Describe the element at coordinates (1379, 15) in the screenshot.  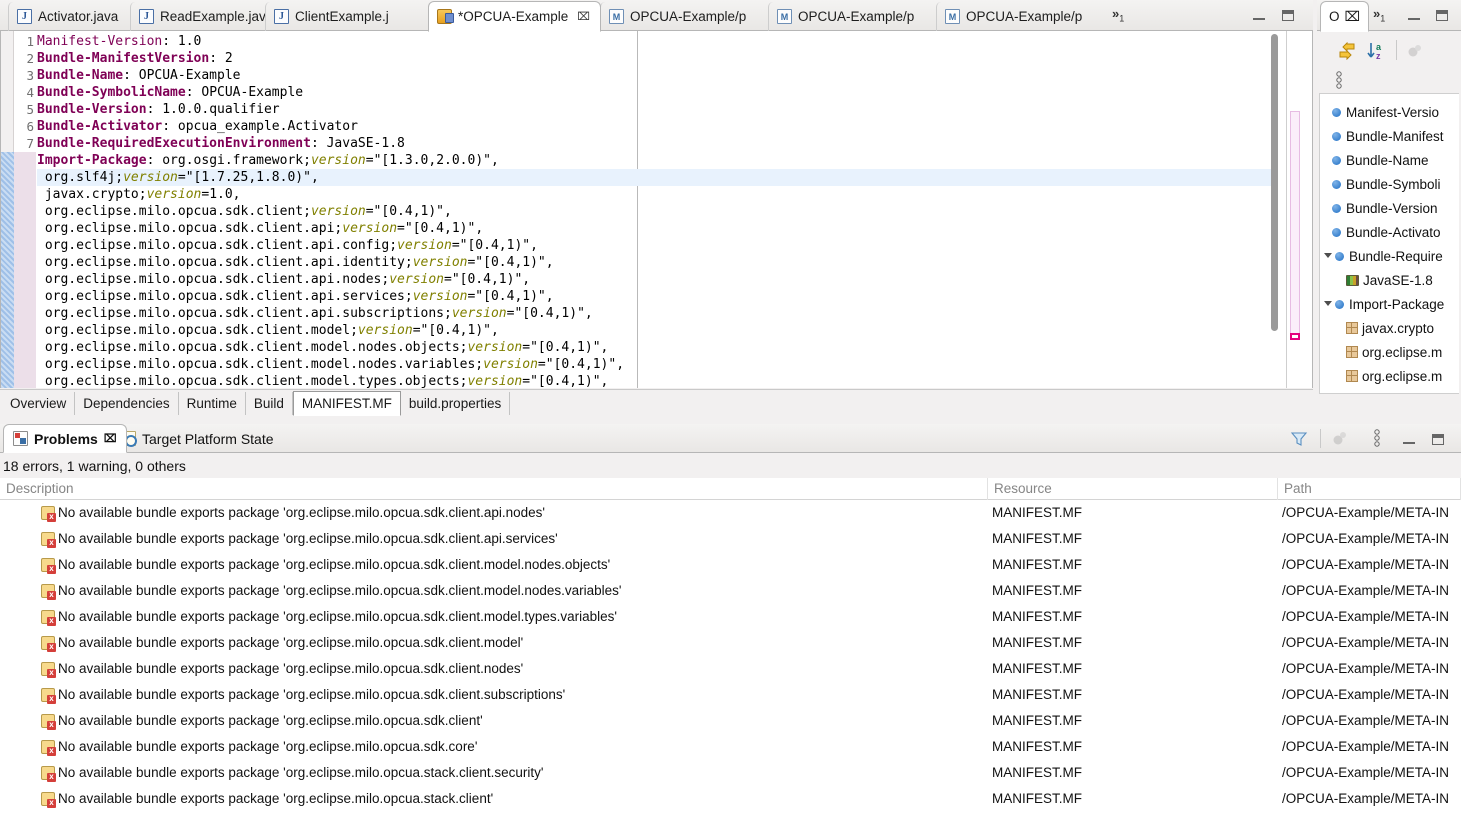
I see `outline-tab-overflow-chevron: »1` at that location.